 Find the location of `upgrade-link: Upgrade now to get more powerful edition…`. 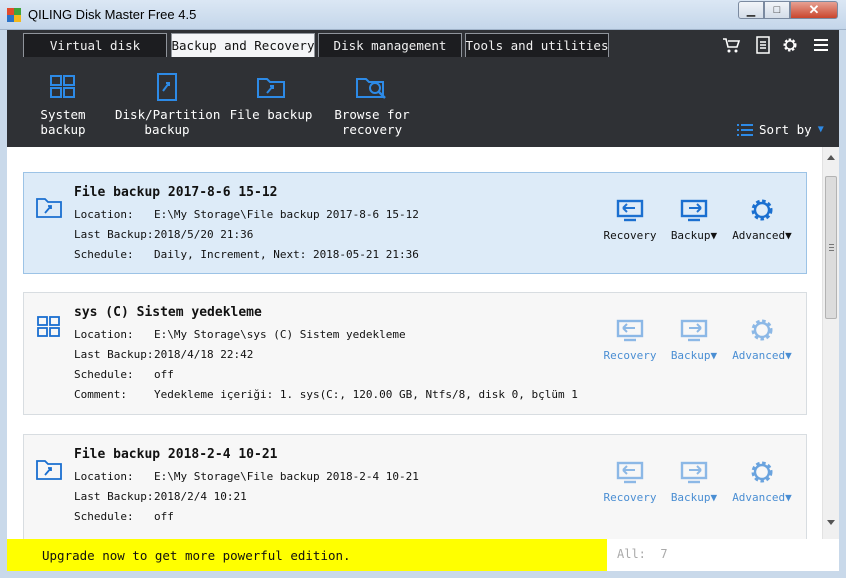

upgrade-link: Upgrade now to get more powerful edition… is located at coordinates (196, 555).